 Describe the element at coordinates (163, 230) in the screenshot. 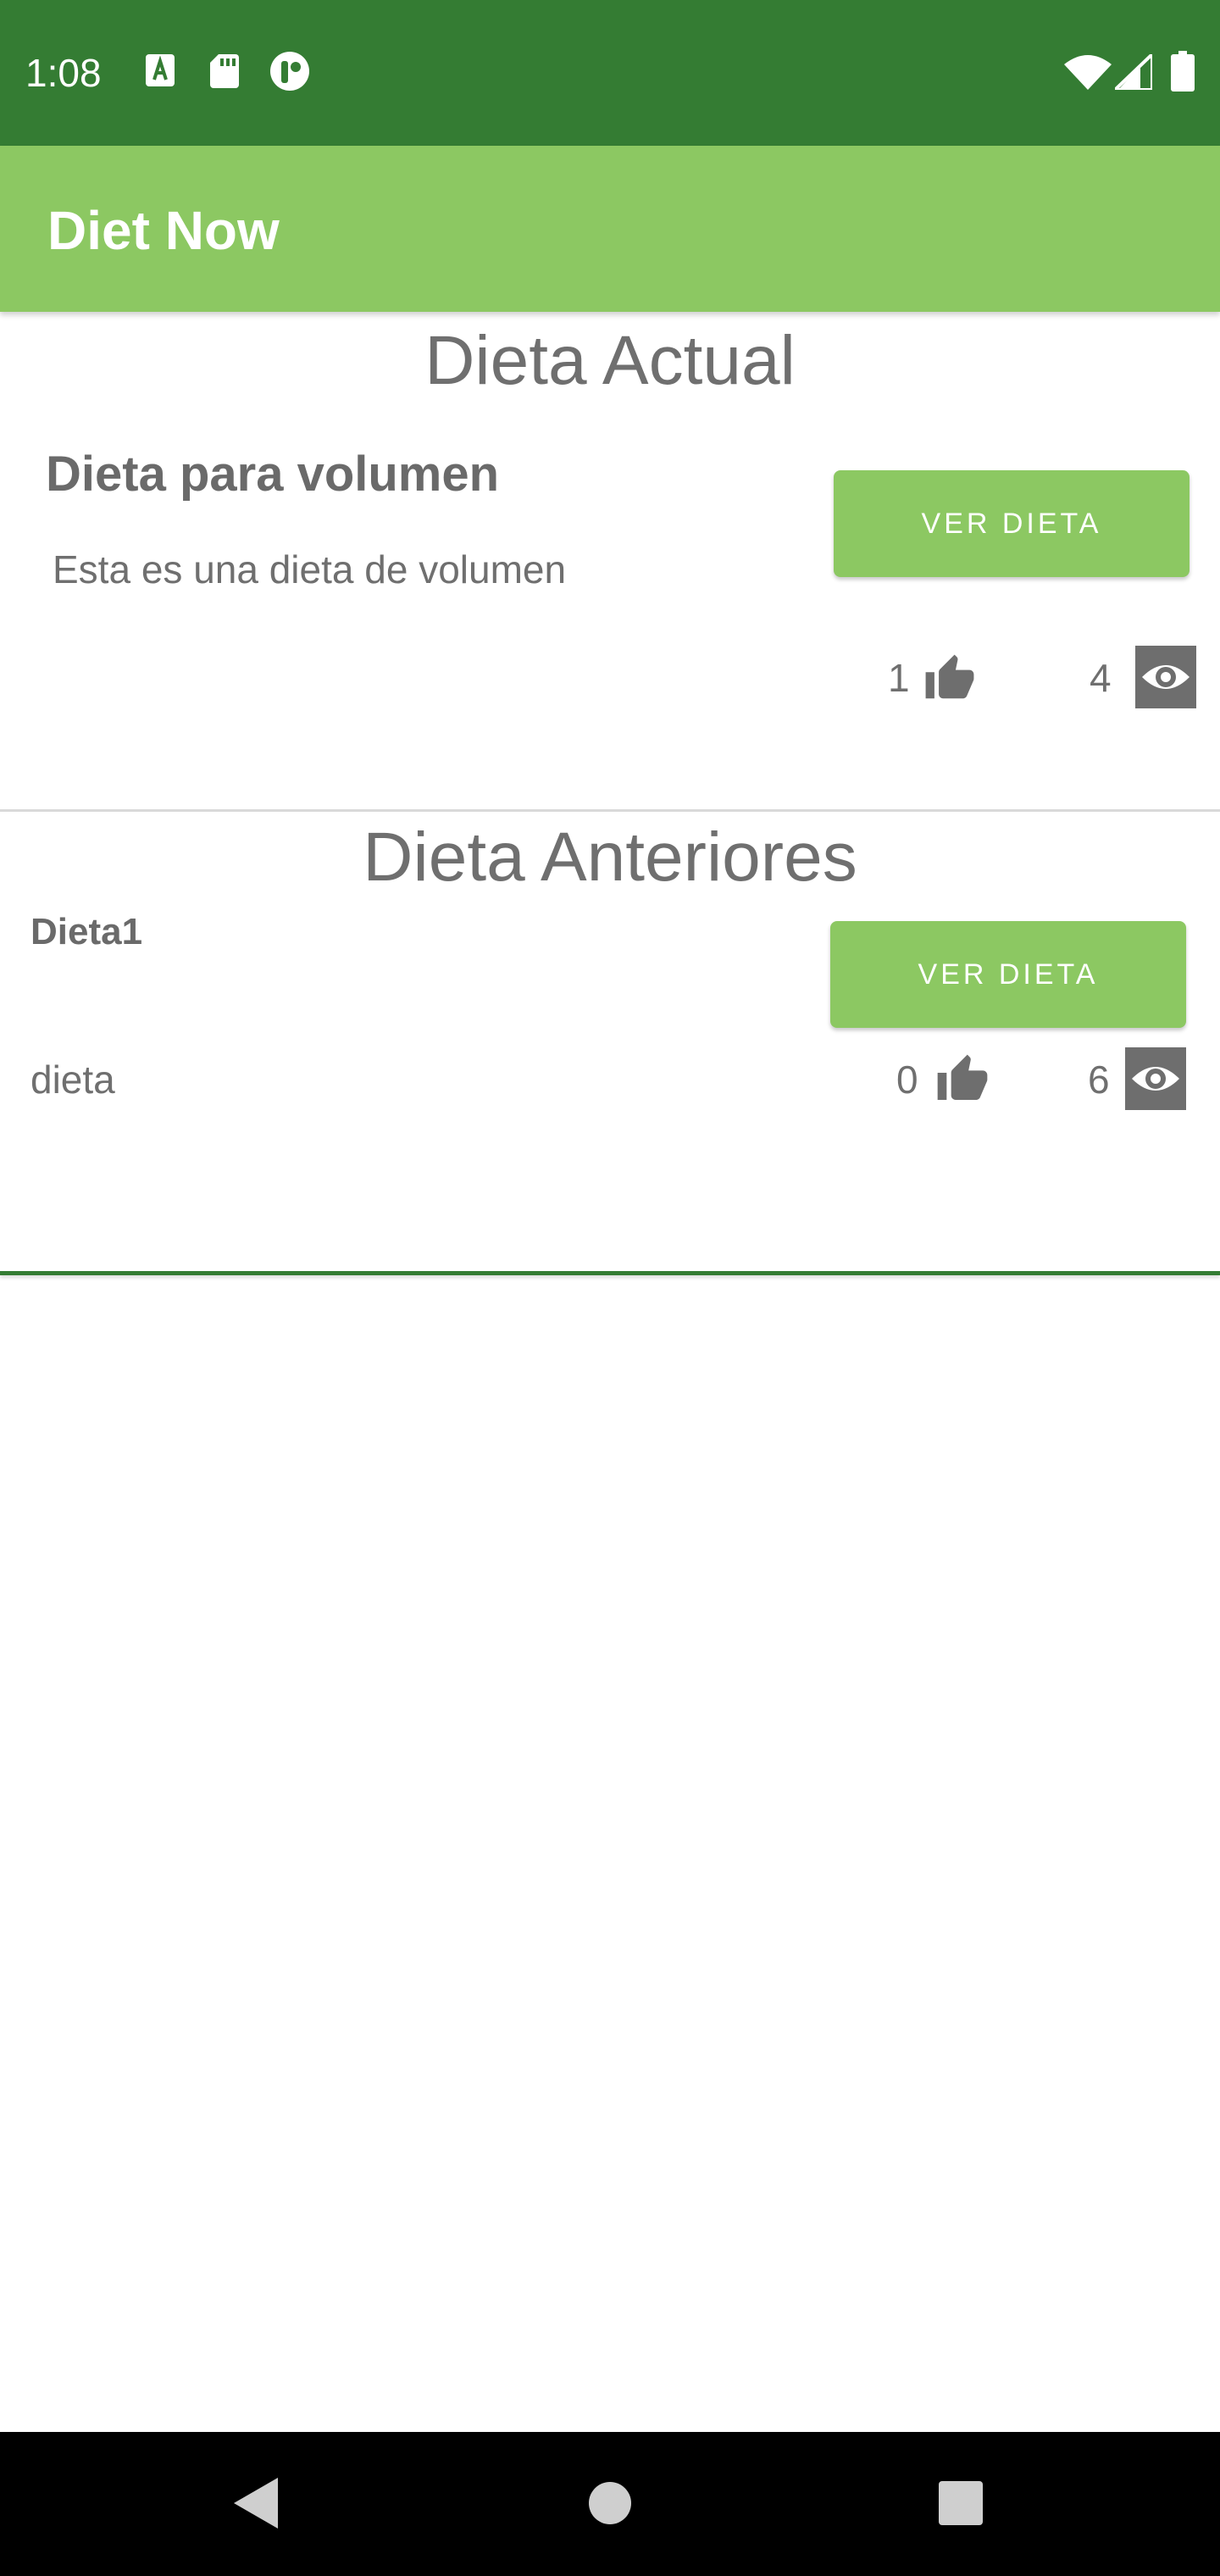

I see `app-title: Diet Now` at that location.